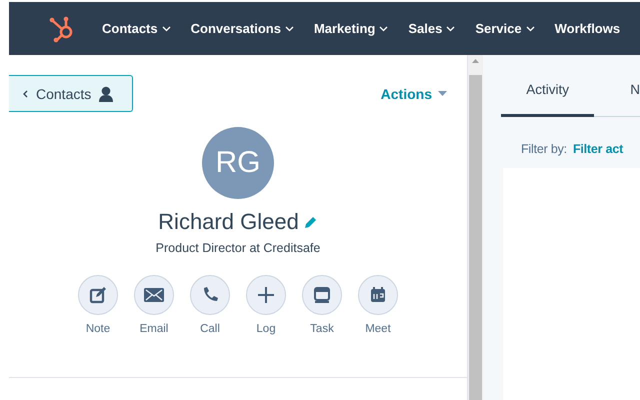 Image resolution: width=640 pixels, height=400 pixels. Describe the element at coordinates (98, 329) in the screenshot. I see `action-label: Note` at that location.